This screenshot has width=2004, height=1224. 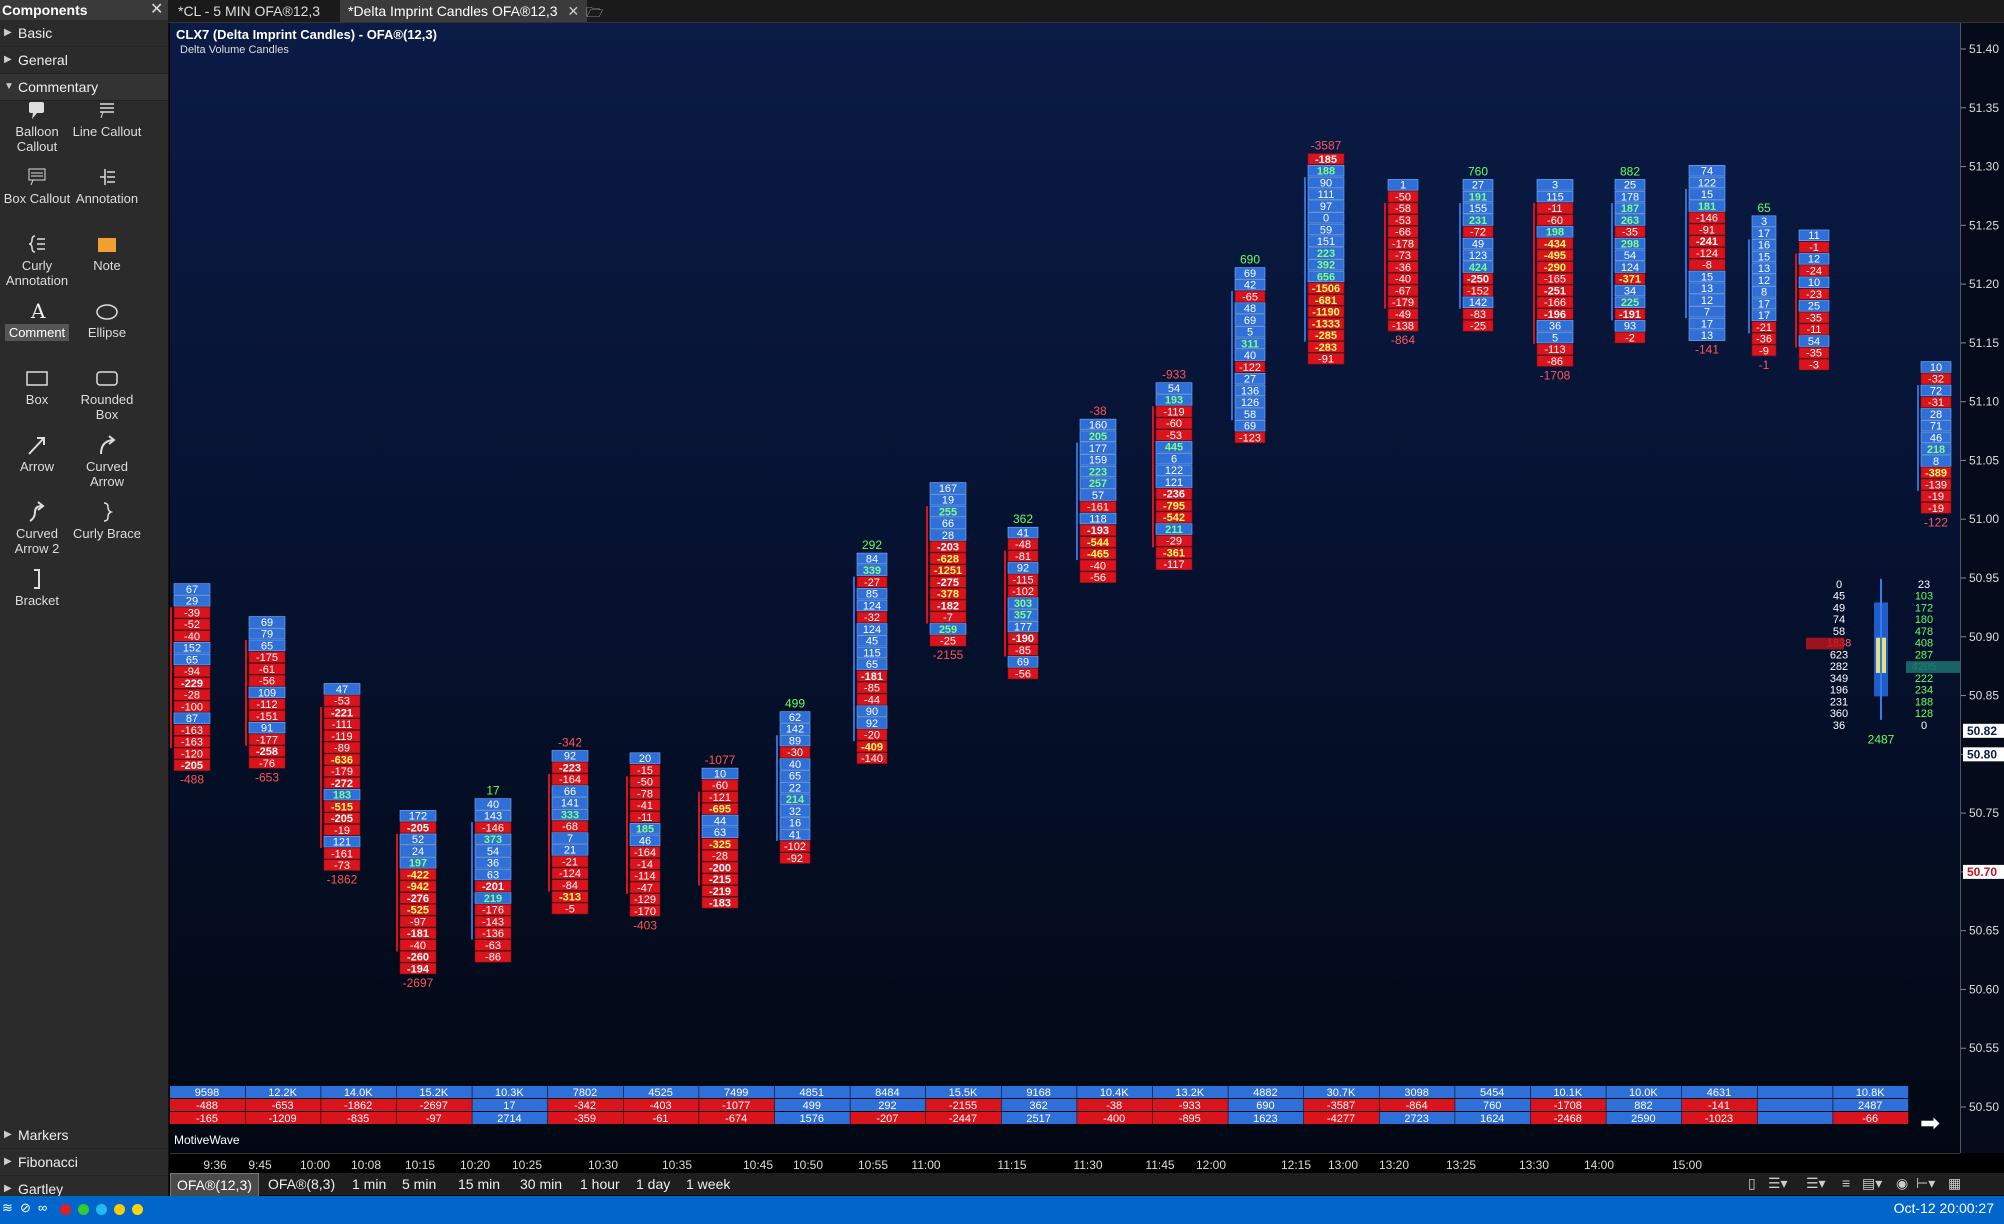 What do you see at coordinates (1707, 242) in the screenshot?
I see `footprint-value: -241` at bounding box center [1707, 242].